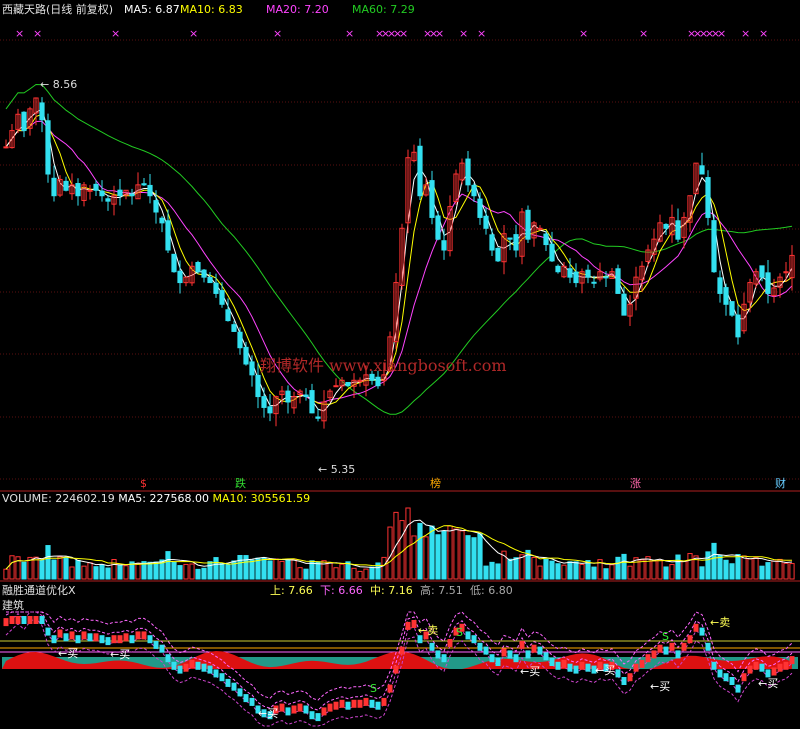  I want to click on ma-legend-item: MA10: 6.83, so click(211, 9).